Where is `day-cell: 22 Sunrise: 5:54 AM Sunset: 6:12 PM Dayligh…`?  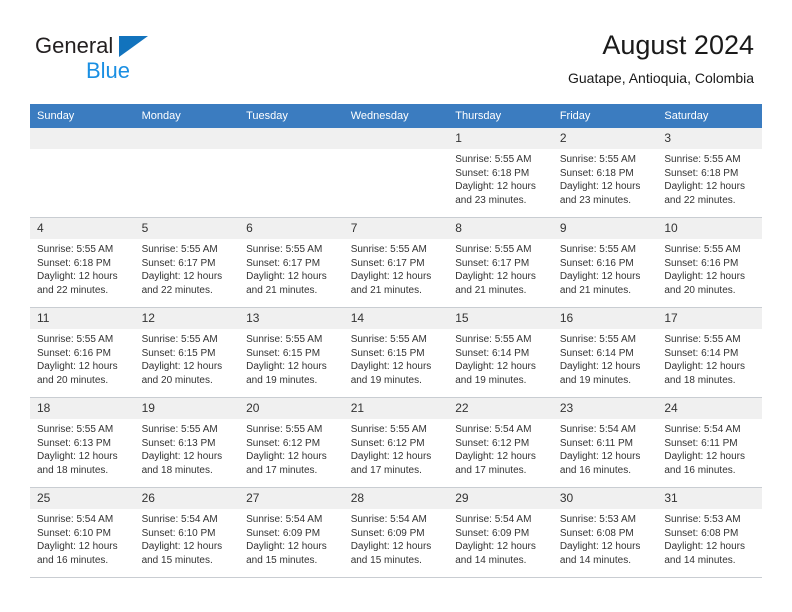 day-cell: 22 Sunrise: 5:54 AM Sunset: 6:12 PM Dayligh… is located at coordinates (500, 443).